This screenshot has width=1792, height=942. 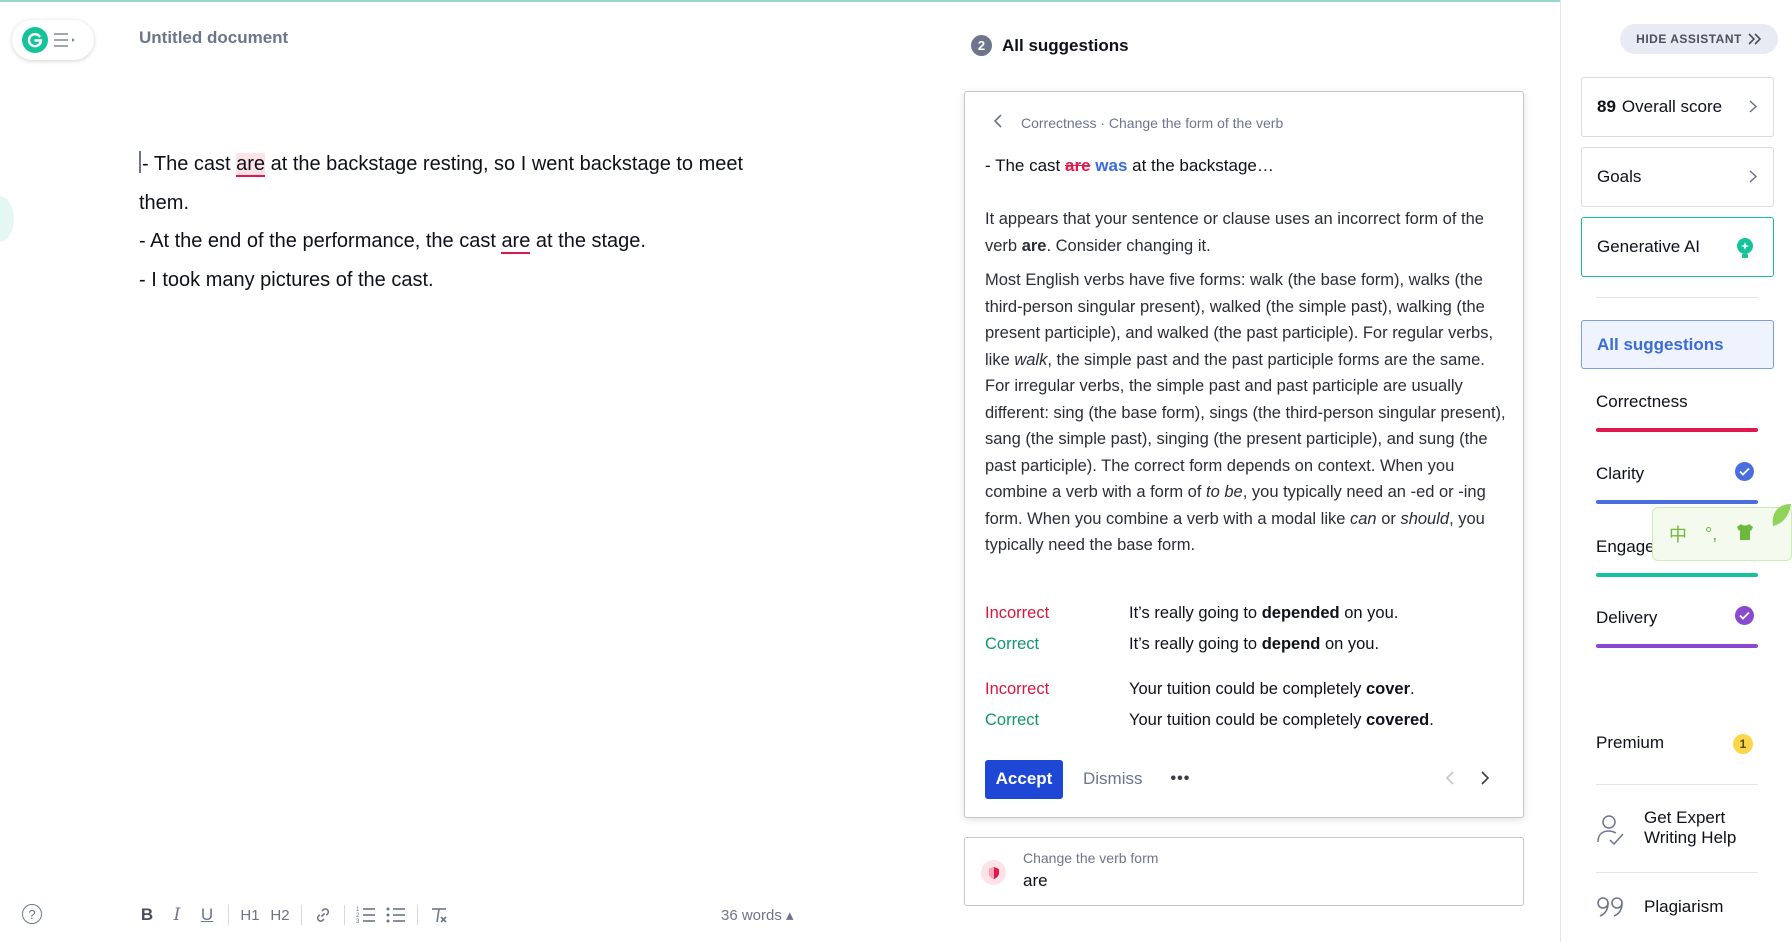 I want to click on grammarly-menu-button, so click(x=53, y=40).